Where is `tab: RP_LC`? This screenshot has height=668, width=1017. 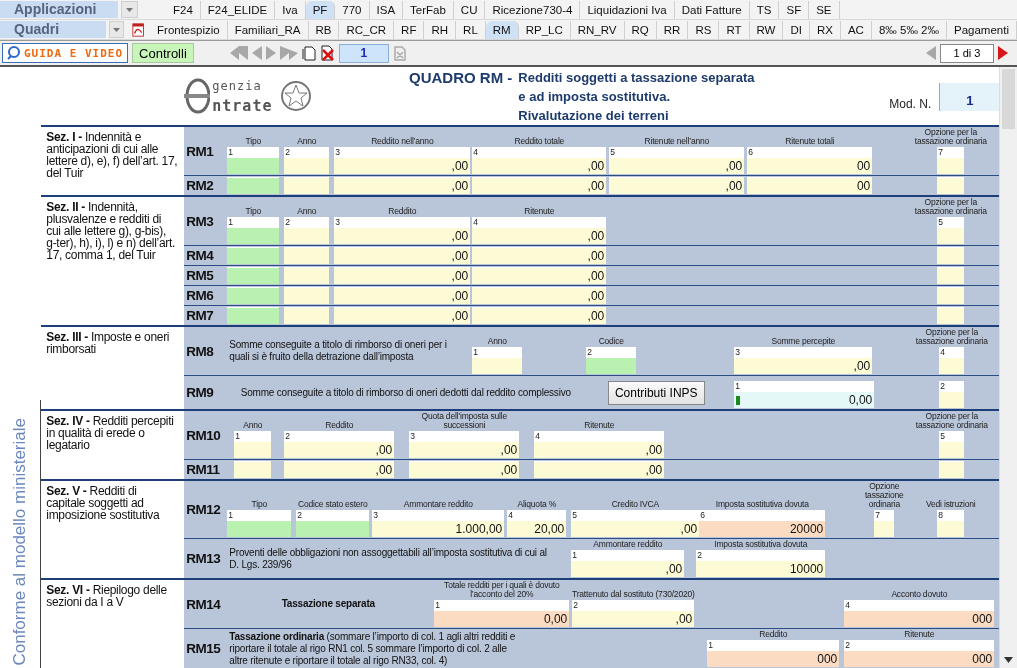 tab: RP_LC is located at coordinates (544, 29).